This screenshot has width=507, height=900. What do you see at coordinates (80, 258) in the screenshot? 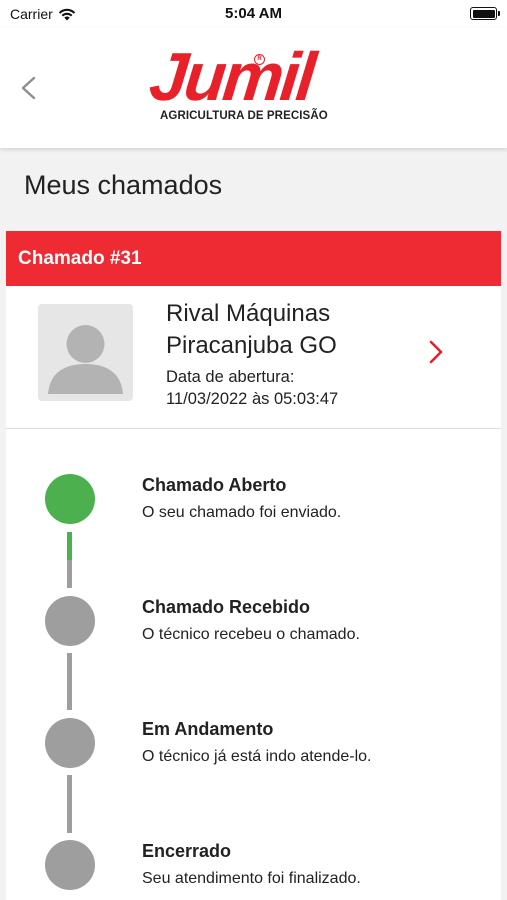
I see `ticket-number: Chamado #31` at bounding box center [80, 258].